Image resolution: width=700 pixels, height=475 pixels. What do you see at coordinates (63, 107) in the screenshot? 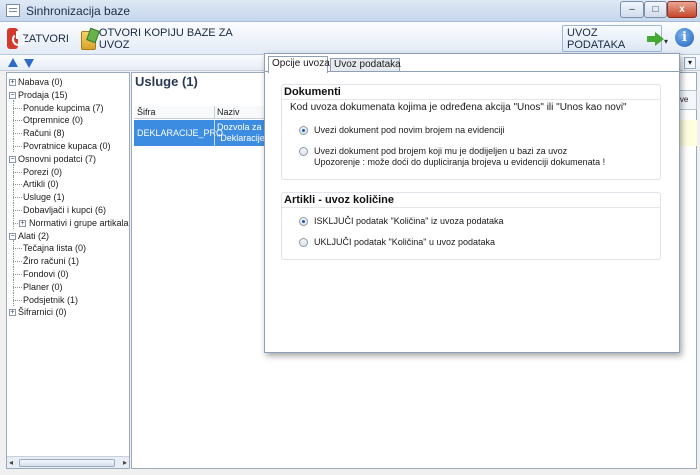
I see `tree-item-label: Ponude kupcima (7)` at bounding box center [63, 107].